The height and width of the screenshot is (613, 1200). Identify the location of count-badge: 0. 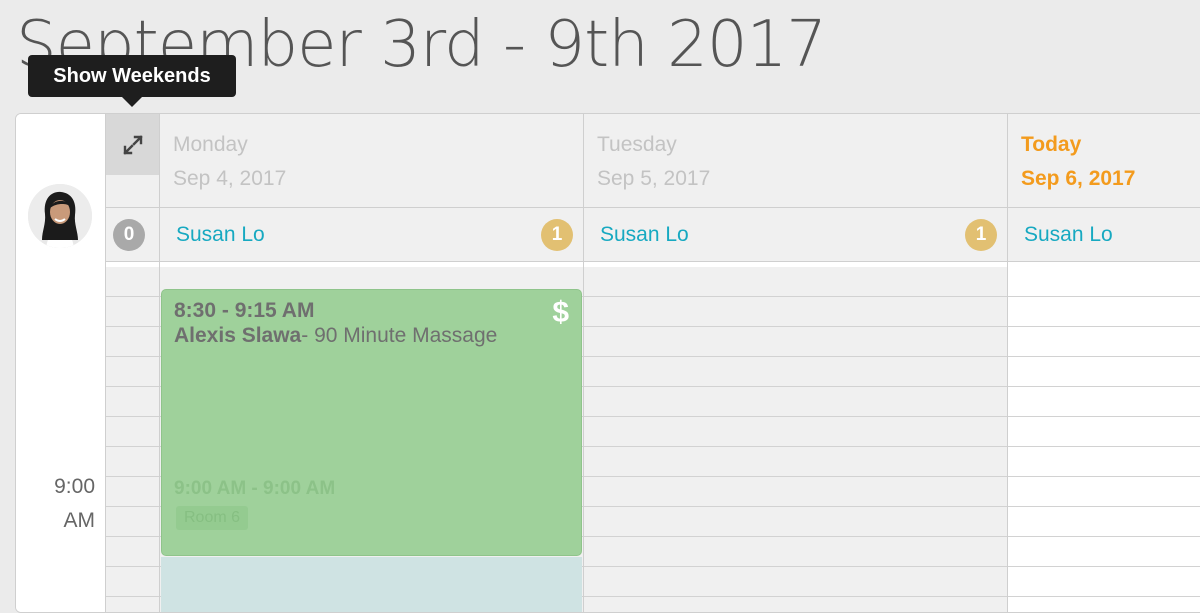
(129, 235).